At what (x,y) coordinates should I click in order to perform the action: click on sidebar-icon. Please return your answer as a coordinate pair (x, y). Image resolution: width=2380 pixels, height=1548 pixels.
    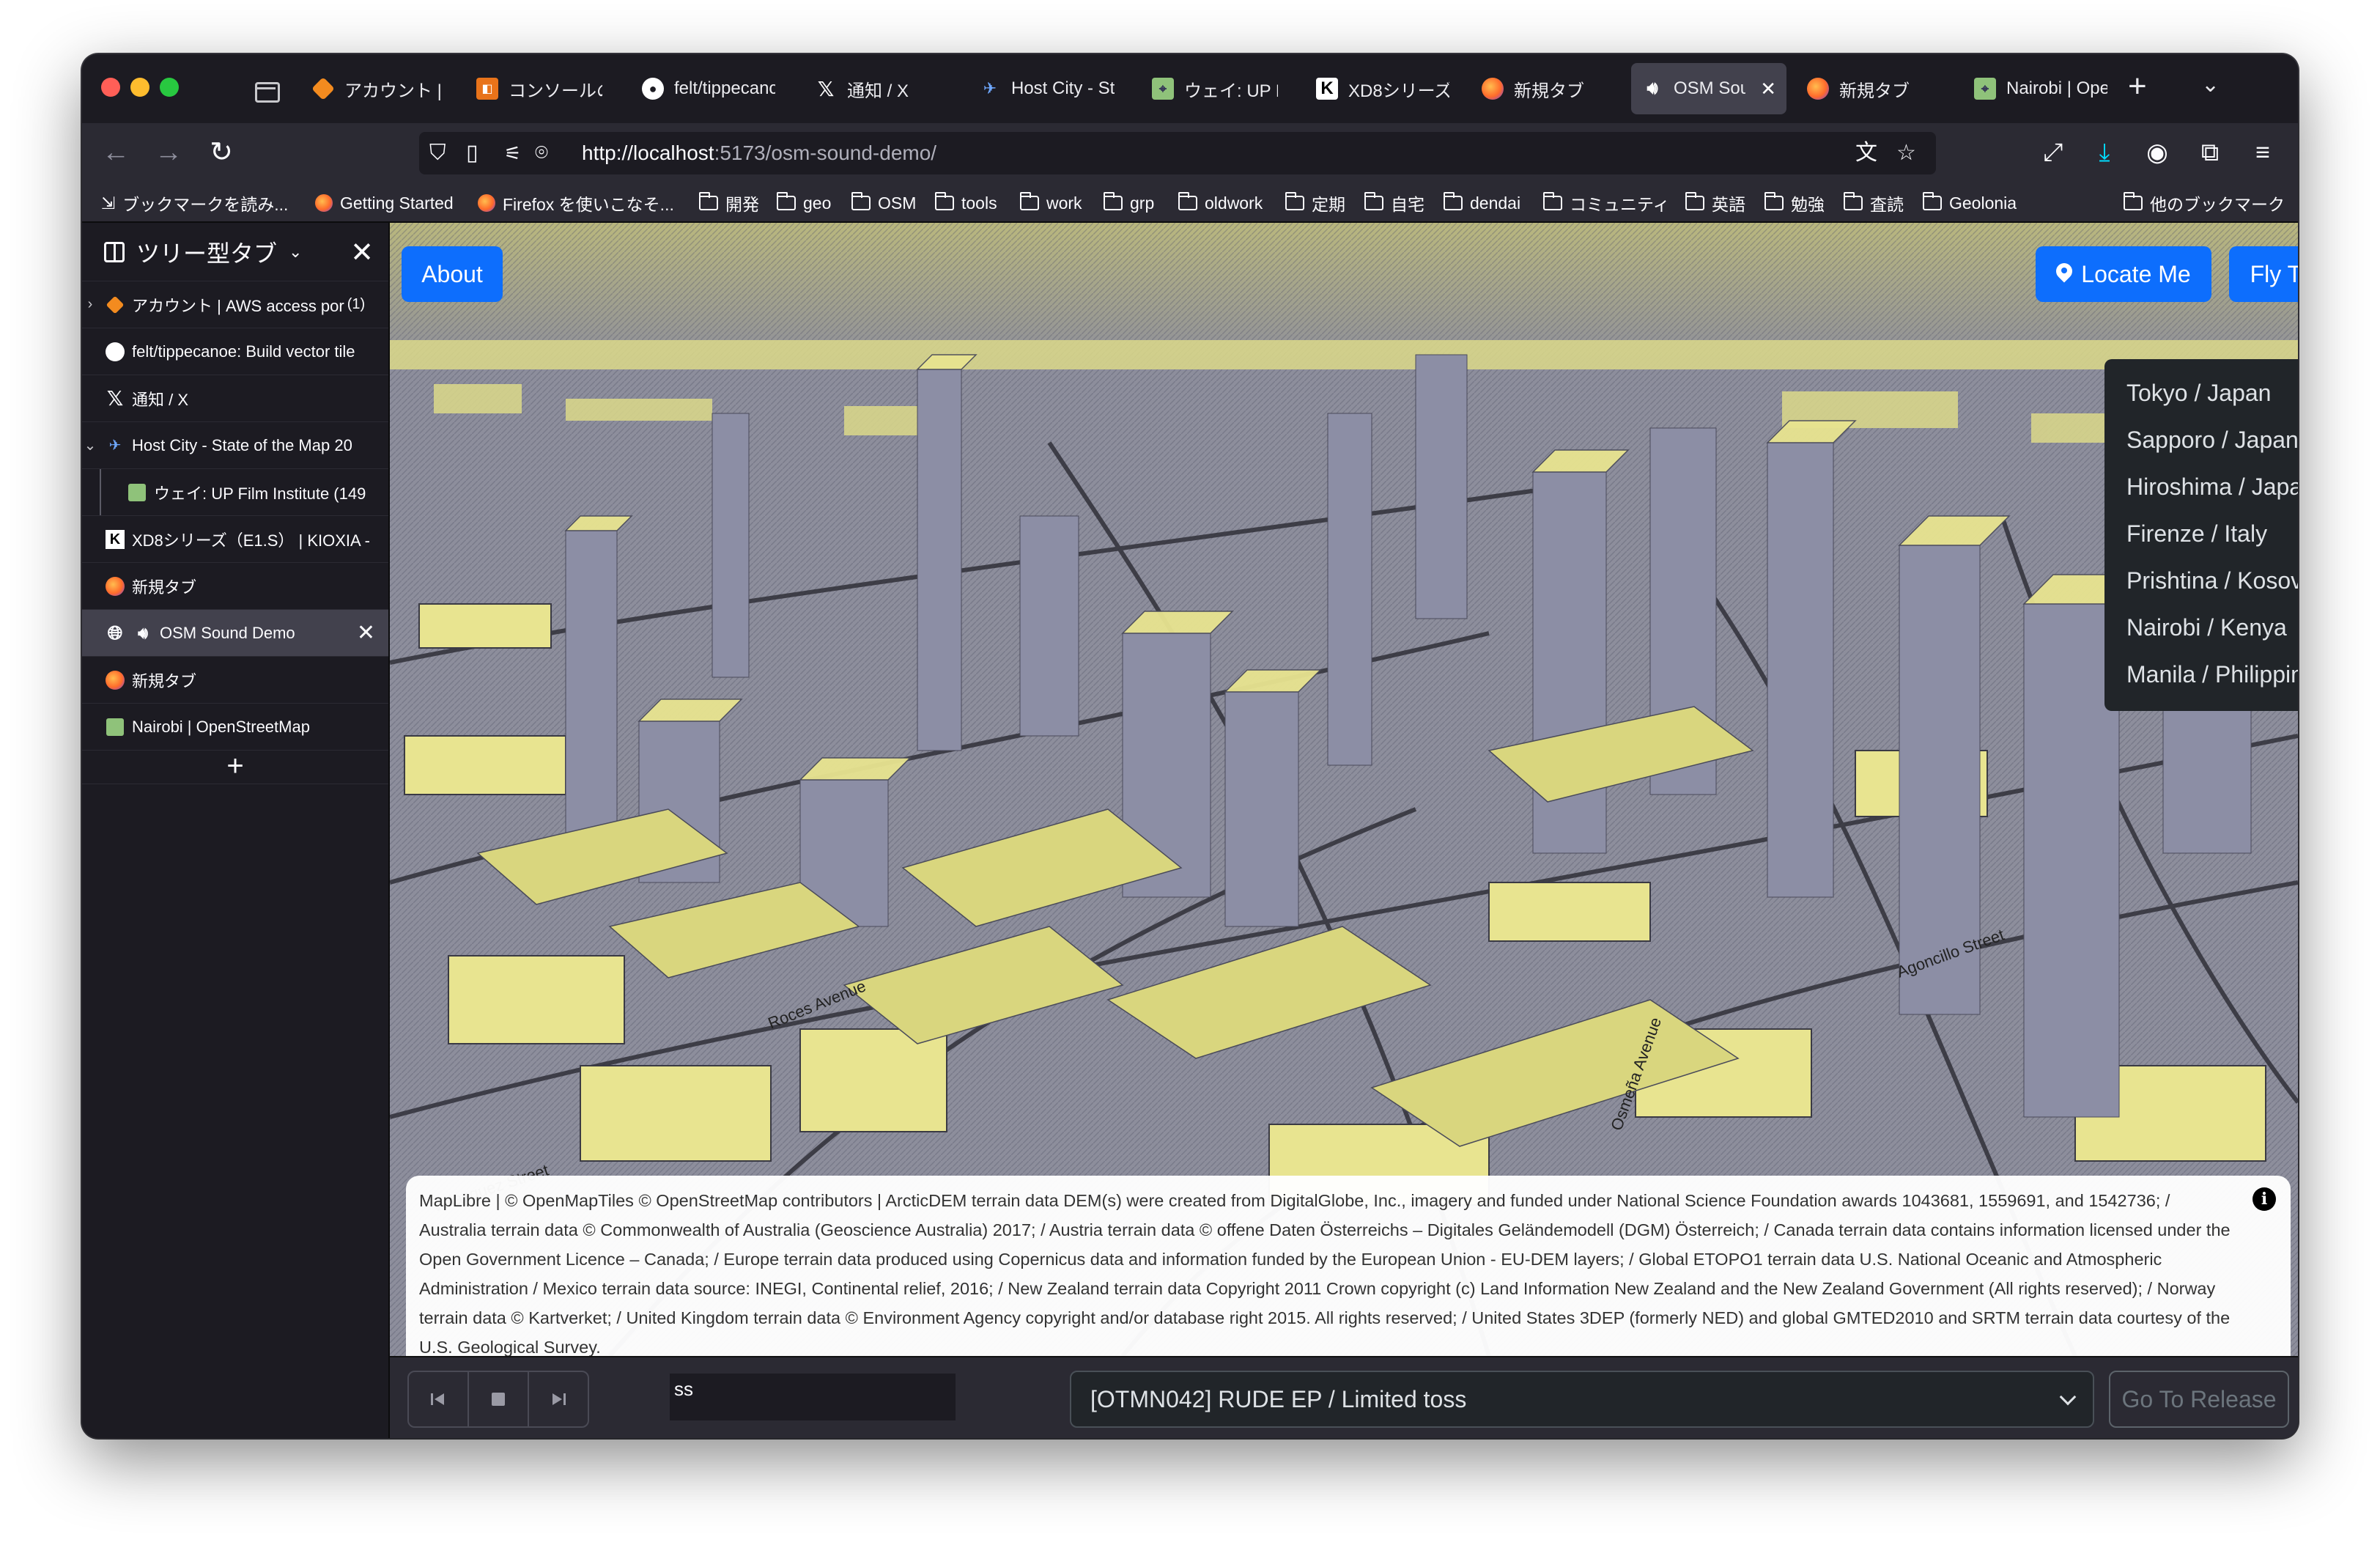
    Looking at the image, I should click on (114, 251).